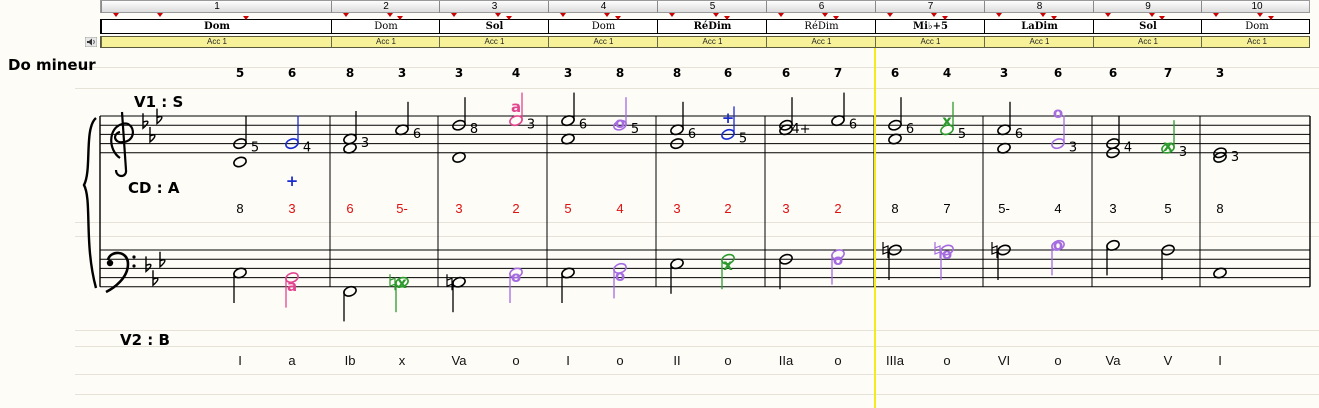  What do you see at coordinates (474, 129) in the screenshot?
I see `note-figure: 8` at bounding box center [474, 129].